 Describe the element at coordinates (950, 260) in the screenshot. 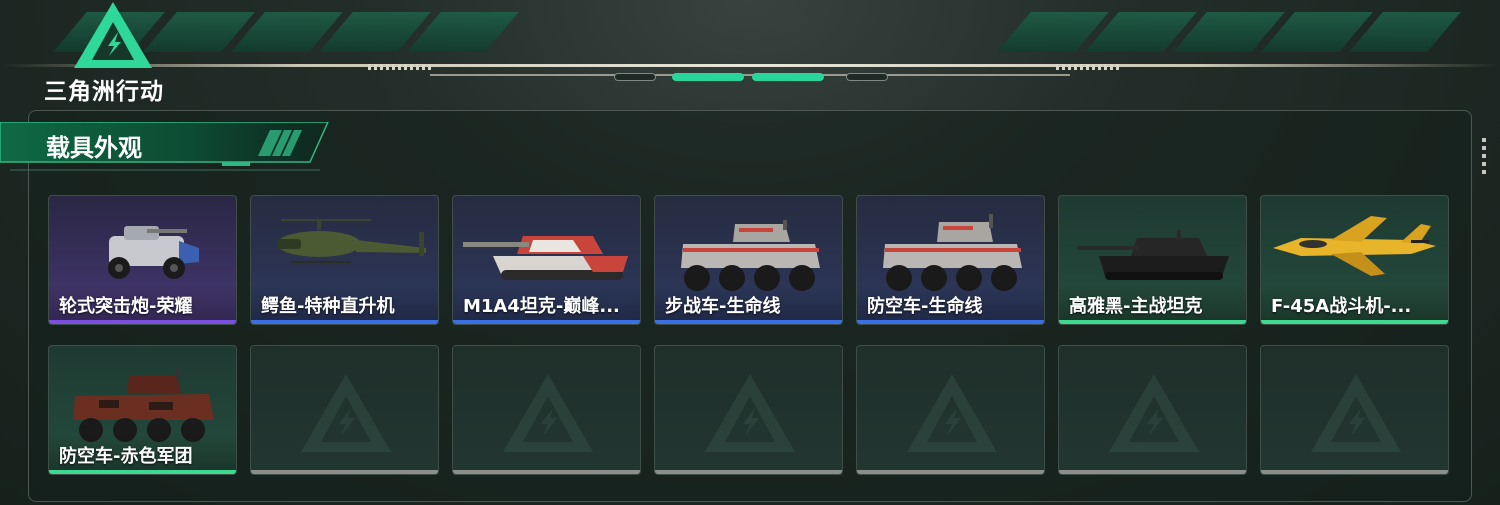

I see `vehicle-card: 防空车-生命线` at that location.